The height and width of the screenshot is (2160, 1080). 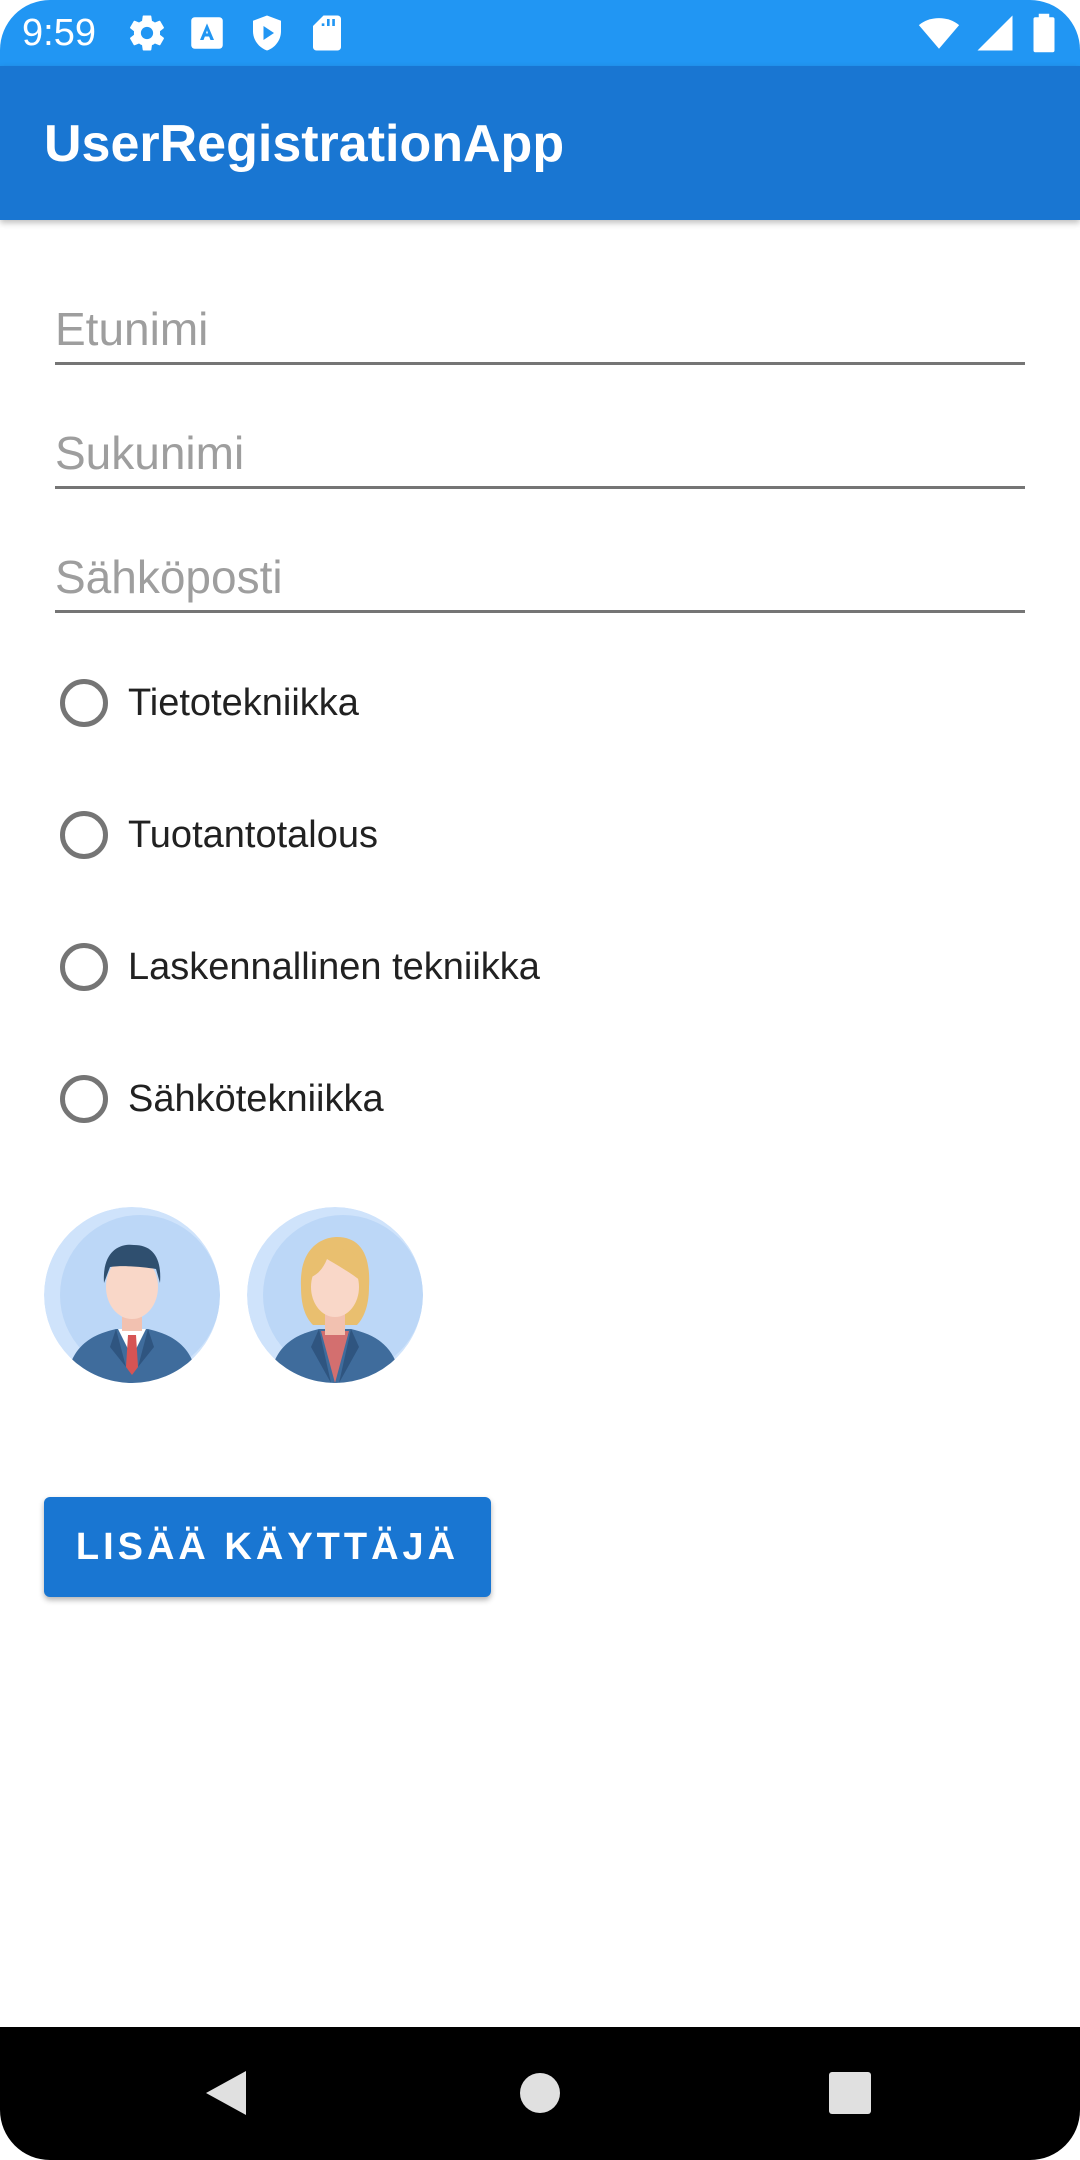 I want to click on radio-option-tietotekniikka: Tietotekniikka, so click(x=209, y=703).